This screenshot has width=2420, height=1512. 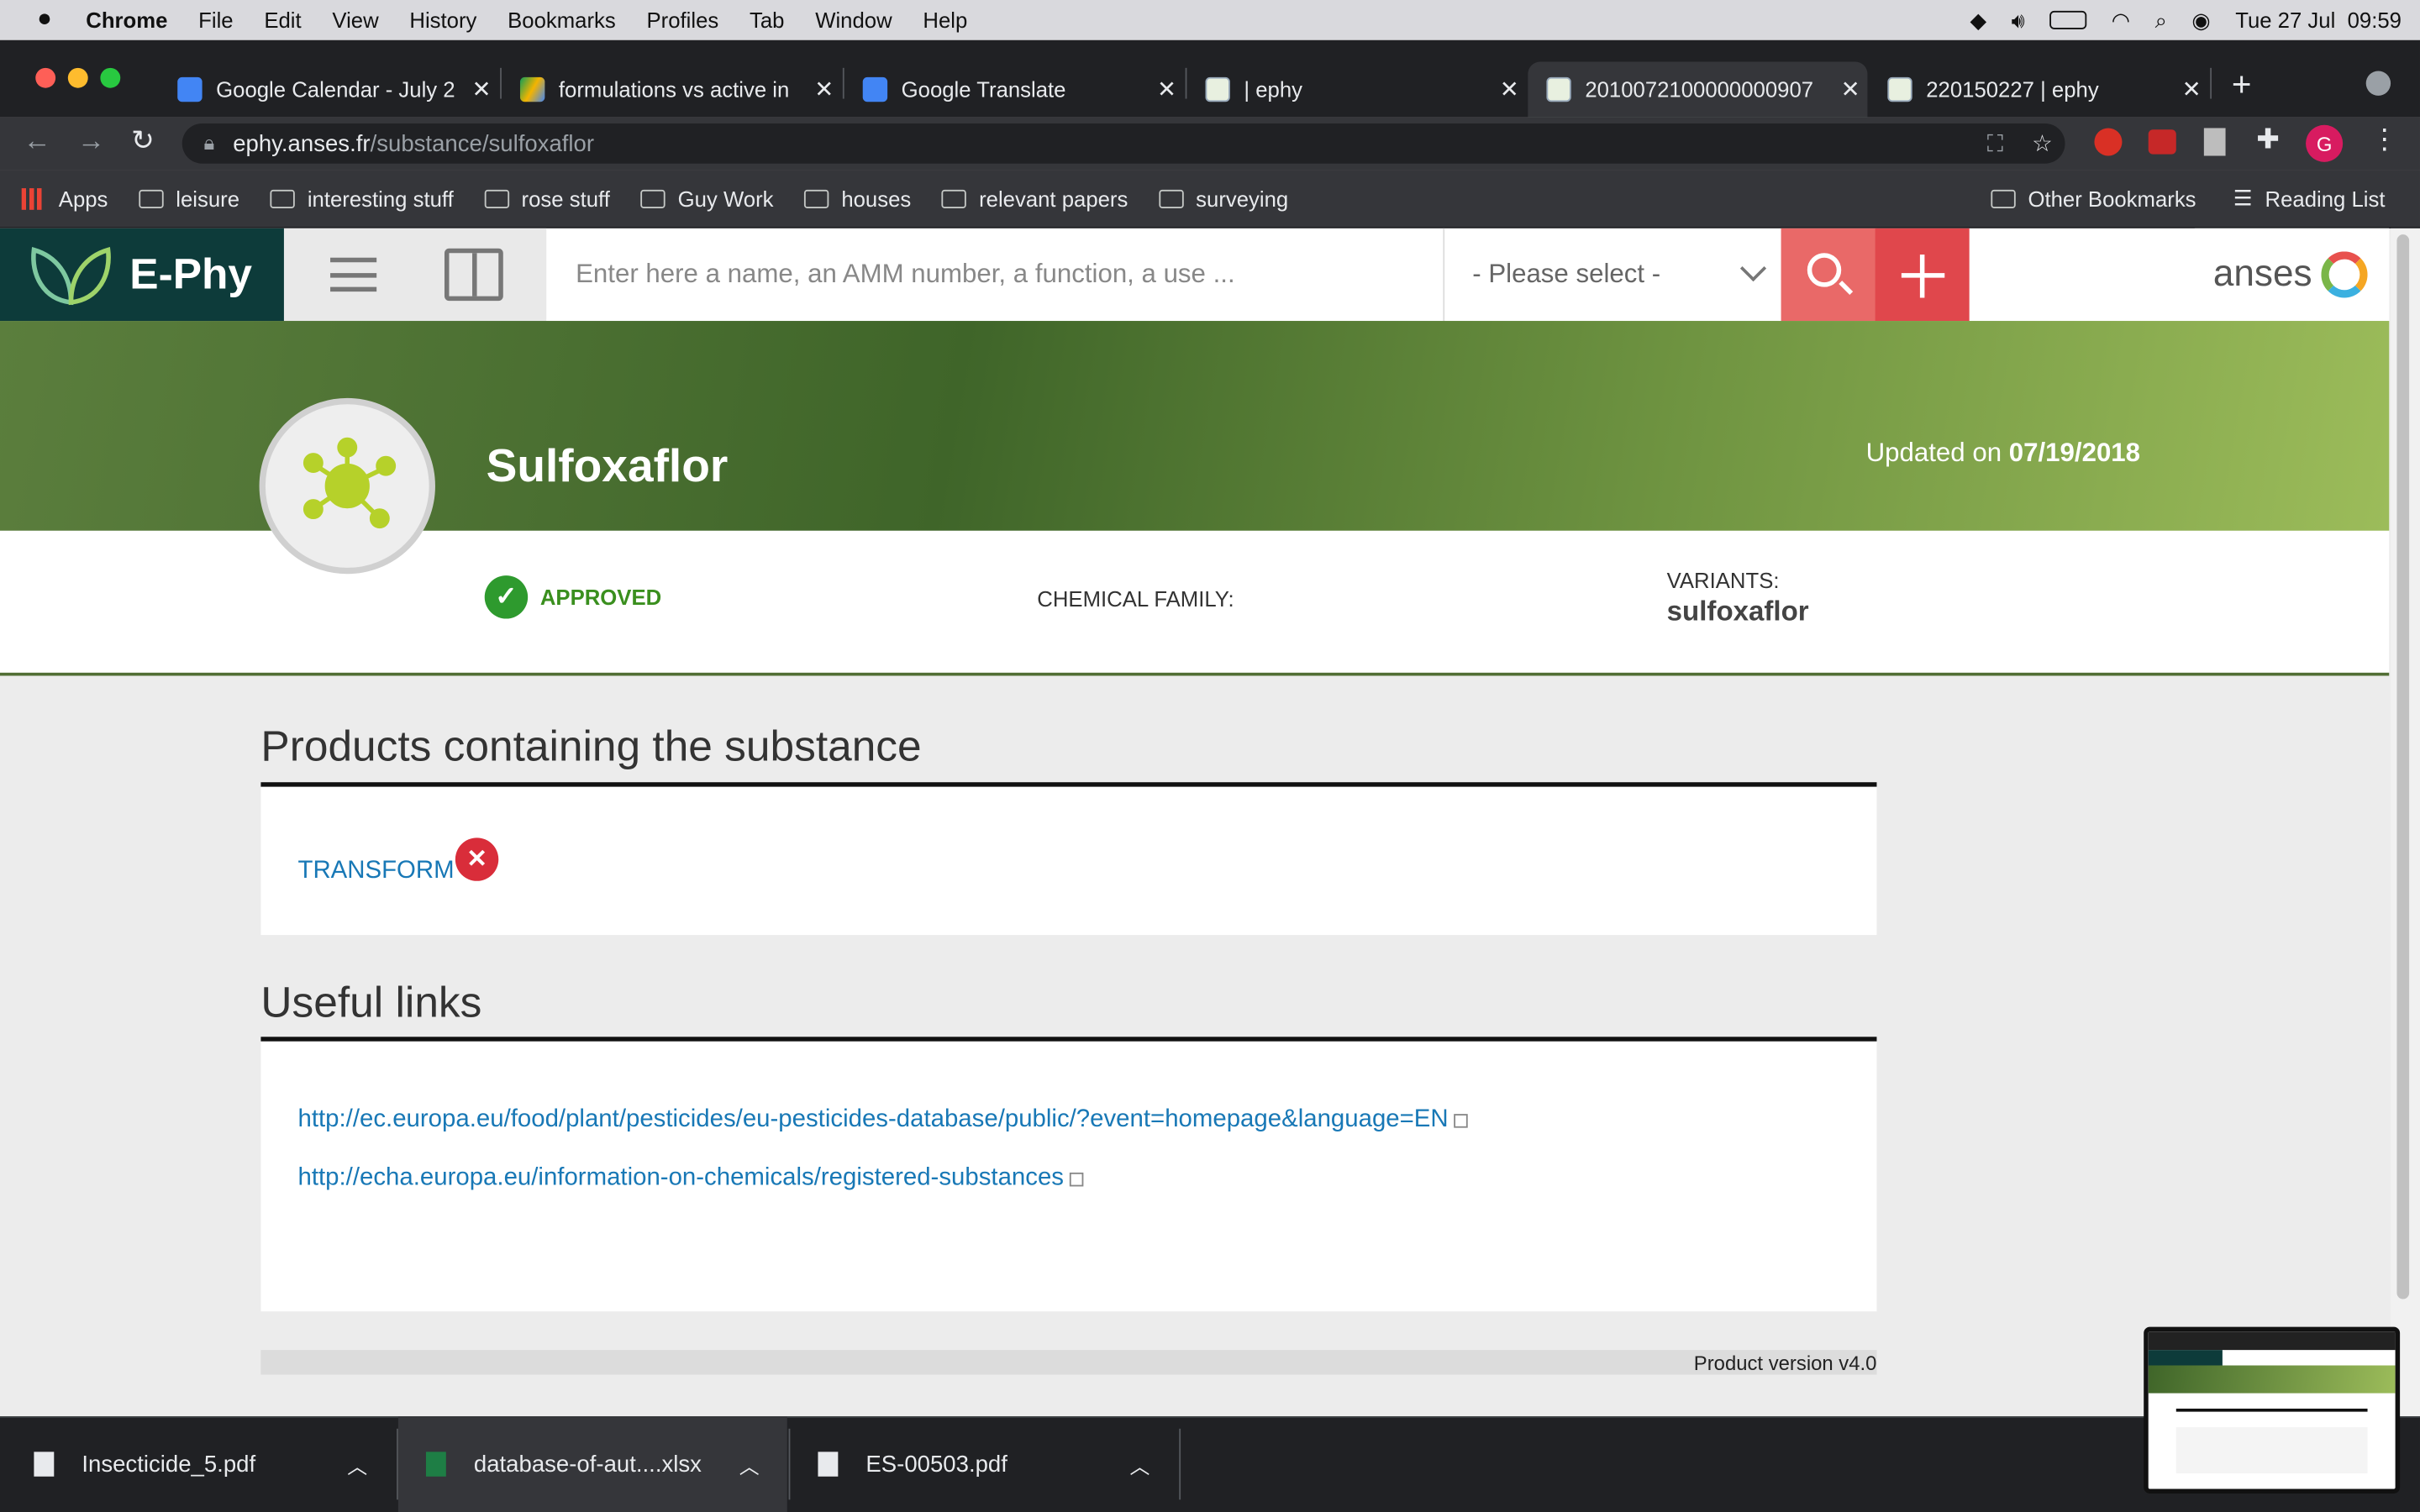 I want to click on bookmark-star-icon: ☆, so click(x=2043, y=143).